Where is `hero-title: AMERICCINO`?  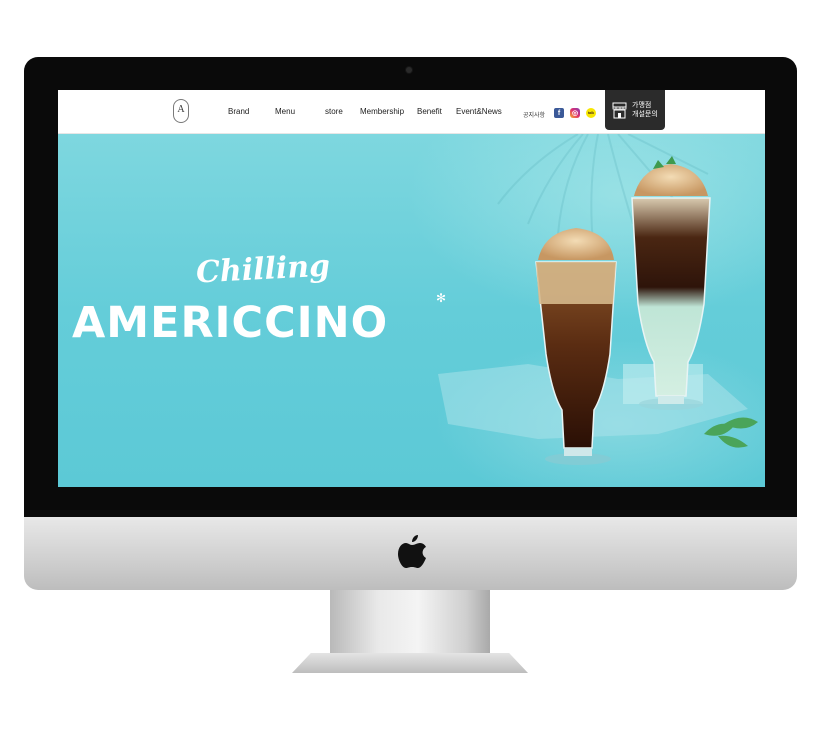
hero-title: AMERICCINO is located at coordinates (230, 323).